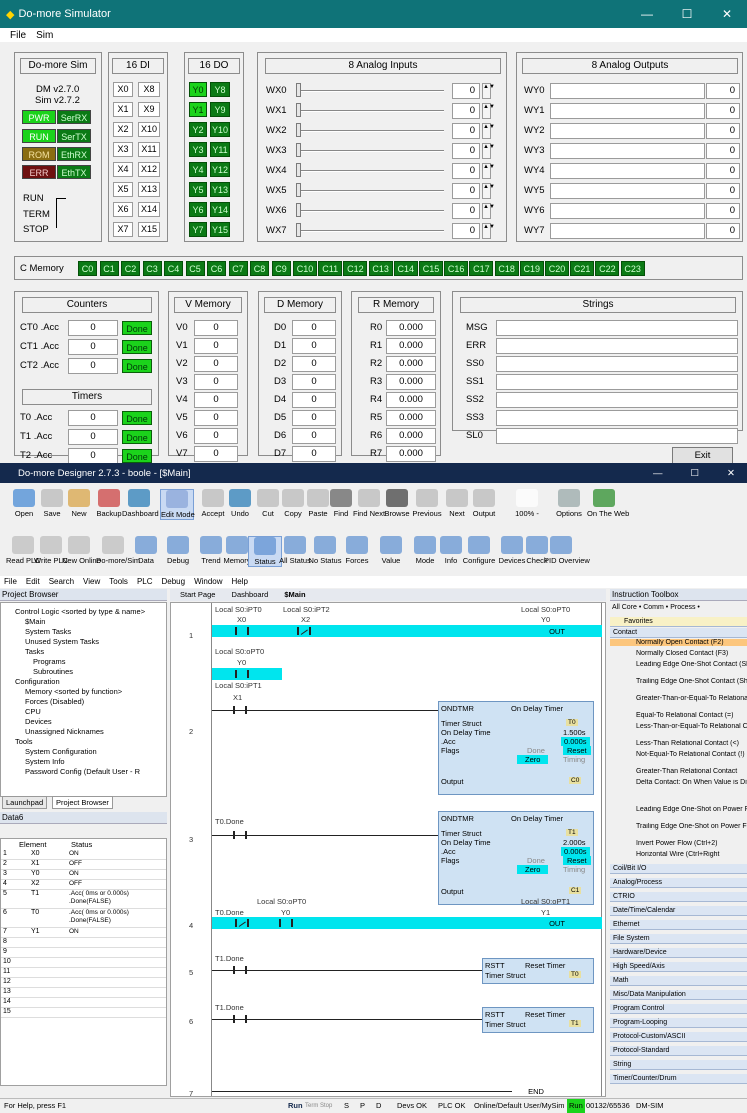  I want to click on toolbar-value-button: Value, so click(391, 550).